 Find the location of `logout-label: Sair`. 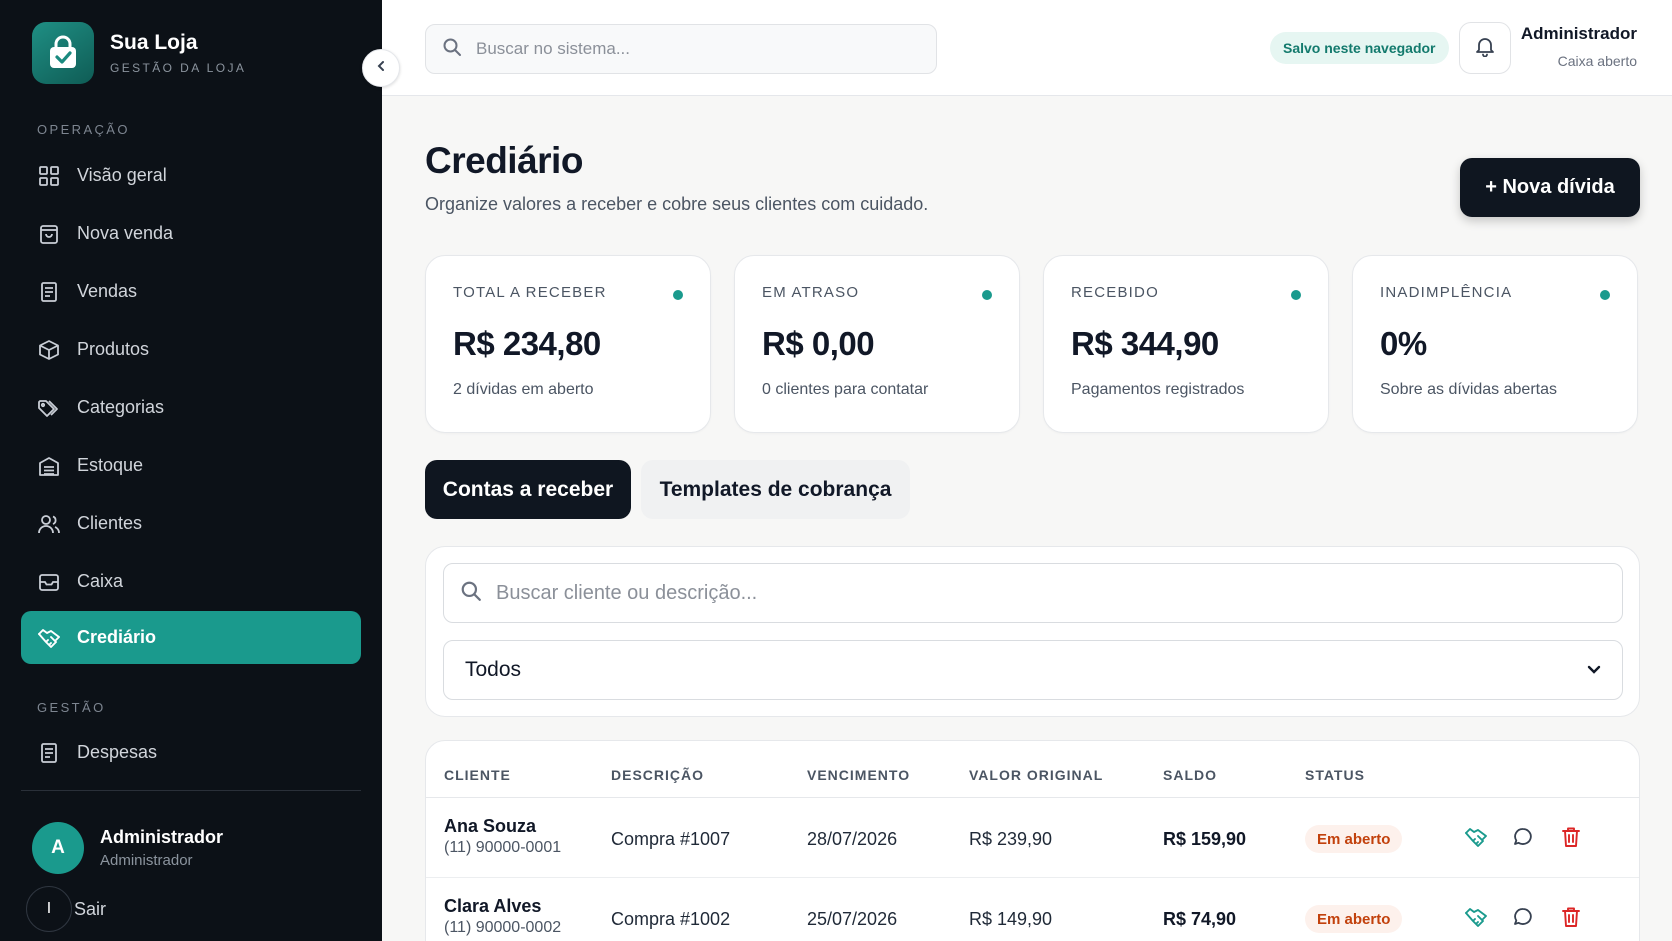

logout-label: Sair is located at coordinates (90, 908).